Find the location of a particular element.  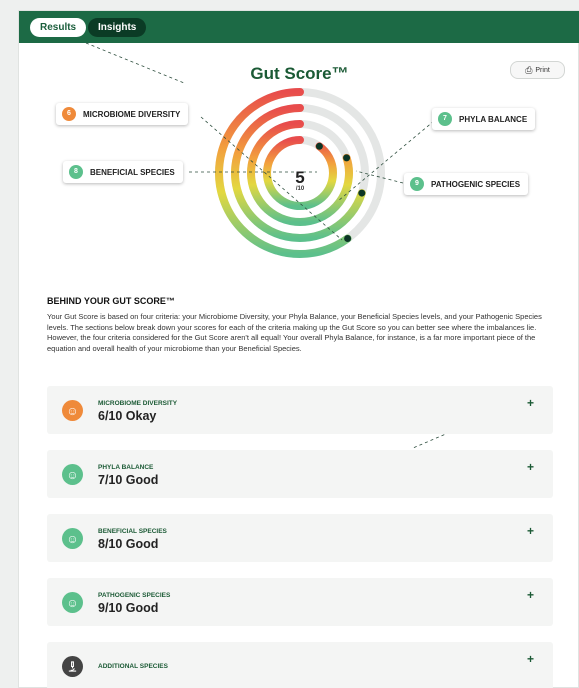

center-score: 5 /10 is located at coordinates (300, 181).